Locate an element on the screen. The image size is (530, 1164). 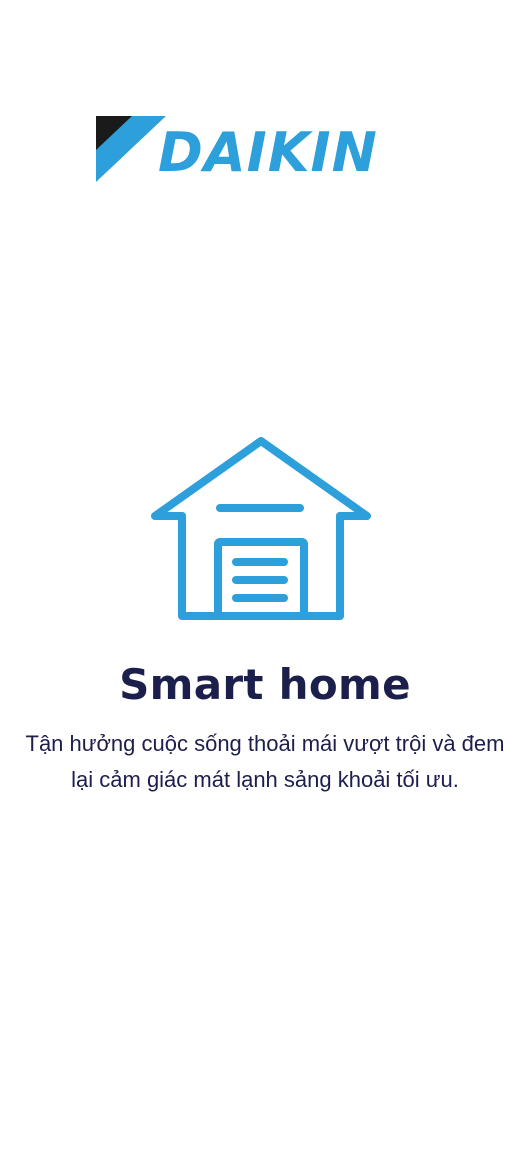
house-garage-icon is located at coordinates (261, 528).